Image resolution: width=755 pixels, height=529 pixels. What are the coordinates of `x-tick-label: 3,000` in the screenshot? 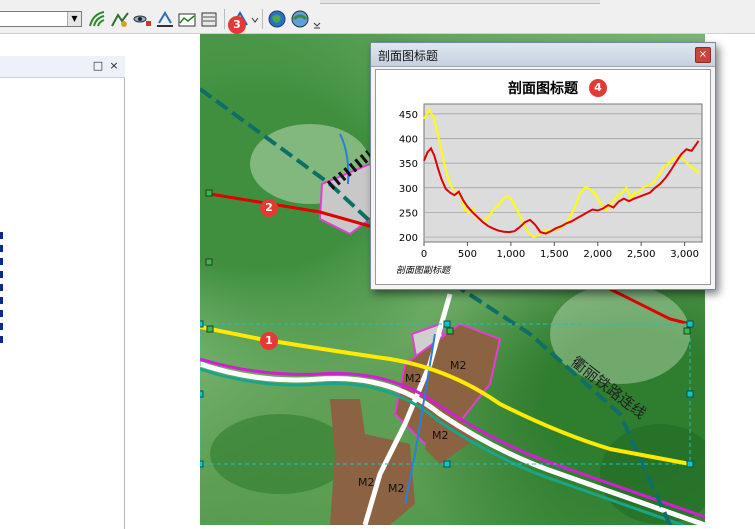 It's located at (684, 254).